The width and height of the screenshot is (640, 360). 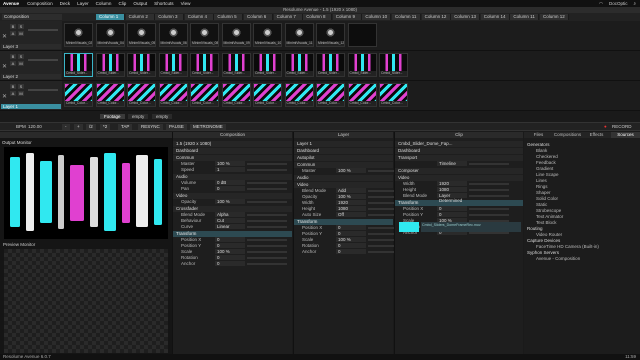 What do you see at coordinates (173, 35) in the screenshot?
I see `clip-slot: MinimlVisuals_06` at bounding box center [173, 35].